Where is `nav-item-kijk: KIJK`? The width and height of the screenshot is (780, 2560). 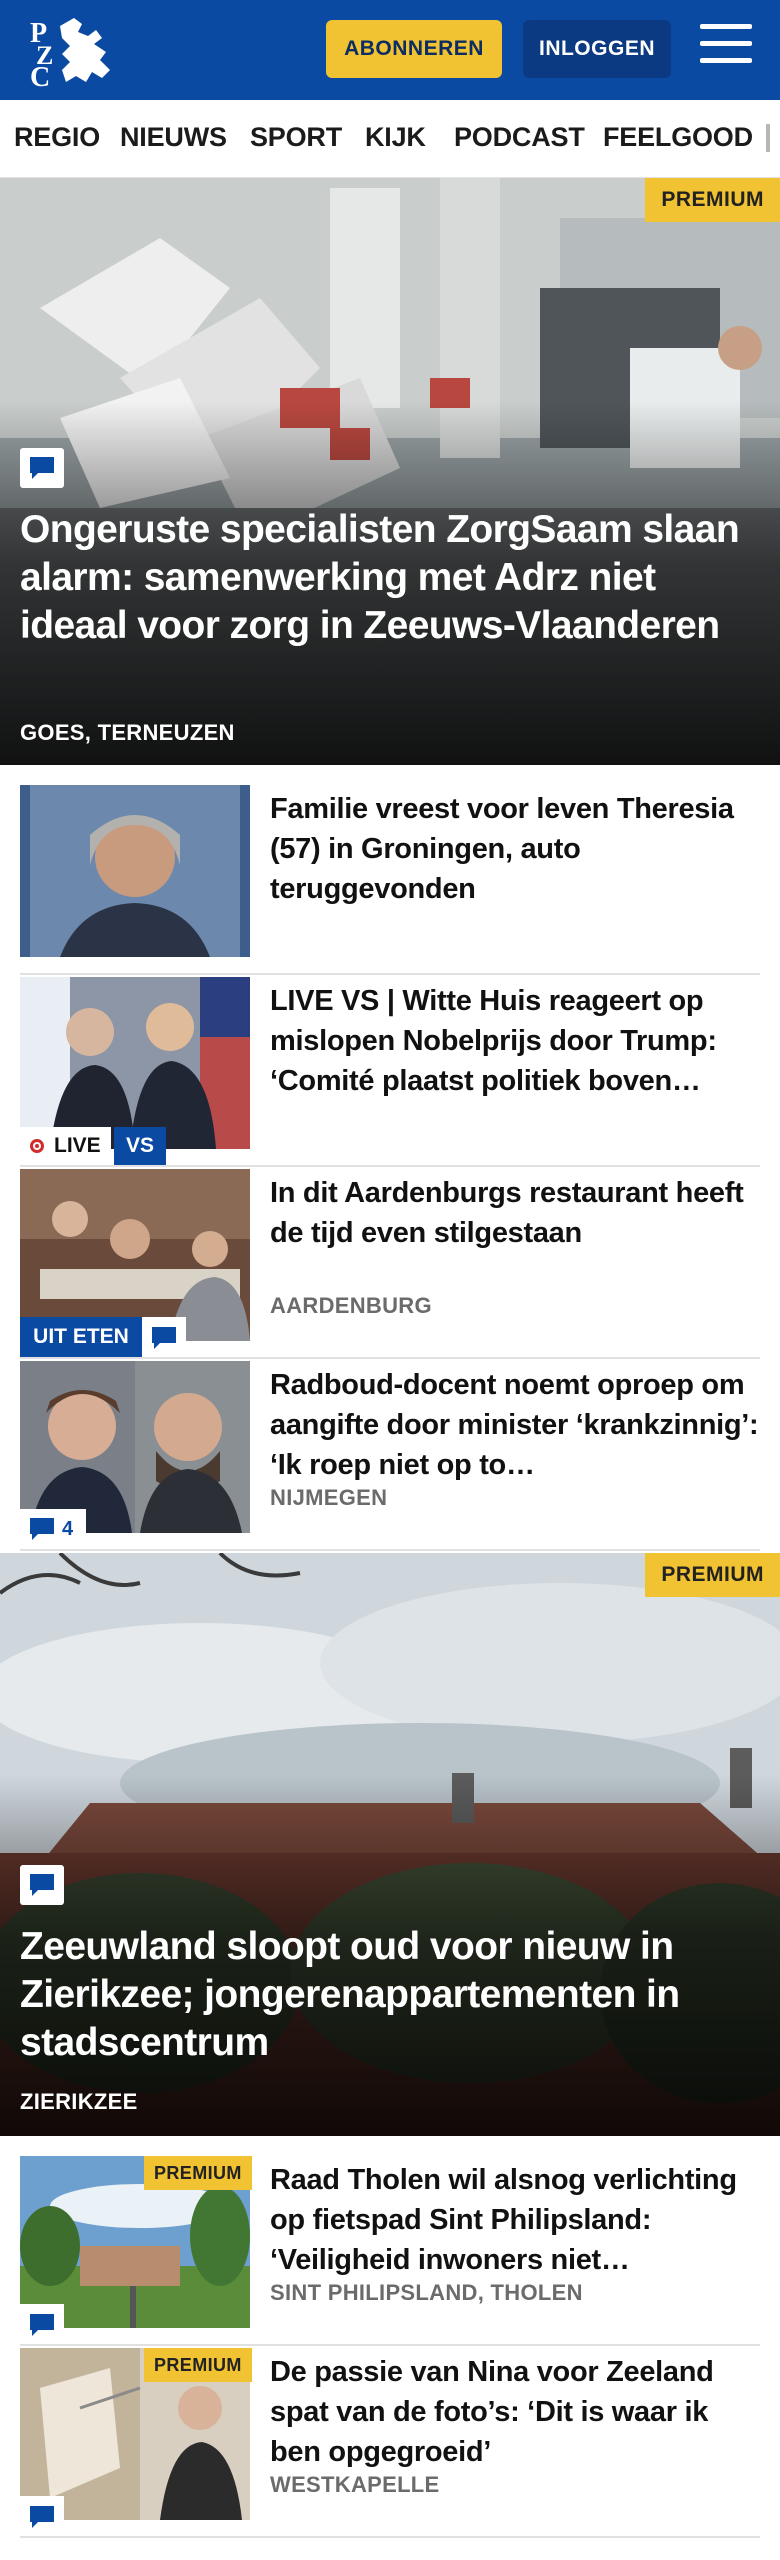 nav-item-kijk: KIJK is located at coordinates (395, 137).